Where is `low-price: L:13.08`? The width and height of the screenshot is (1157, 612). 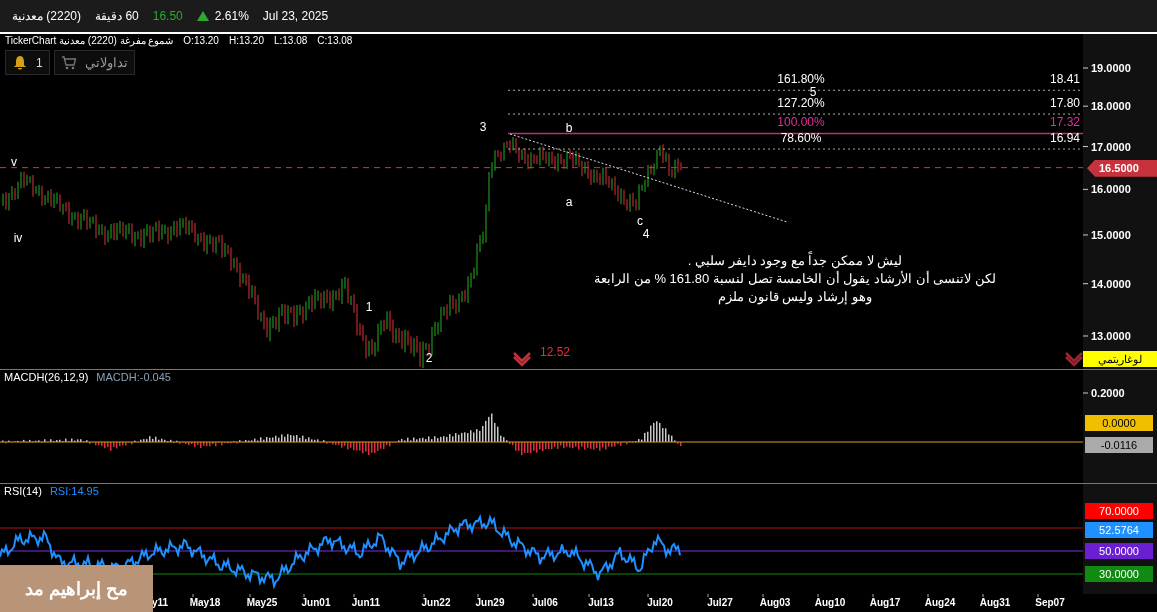 low-price: L:13.08 is located at coordinates (290, 40).